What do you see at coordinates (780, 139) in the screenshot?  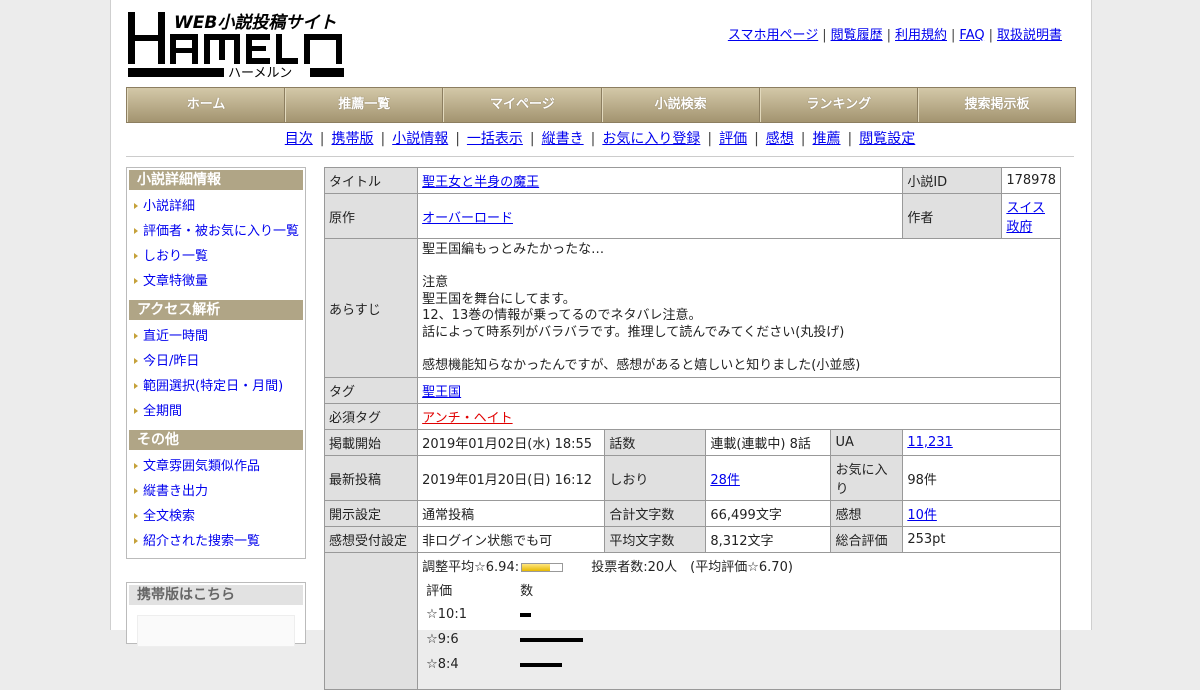 I see `comments-link: 感想` at bounding box center [780, 139].